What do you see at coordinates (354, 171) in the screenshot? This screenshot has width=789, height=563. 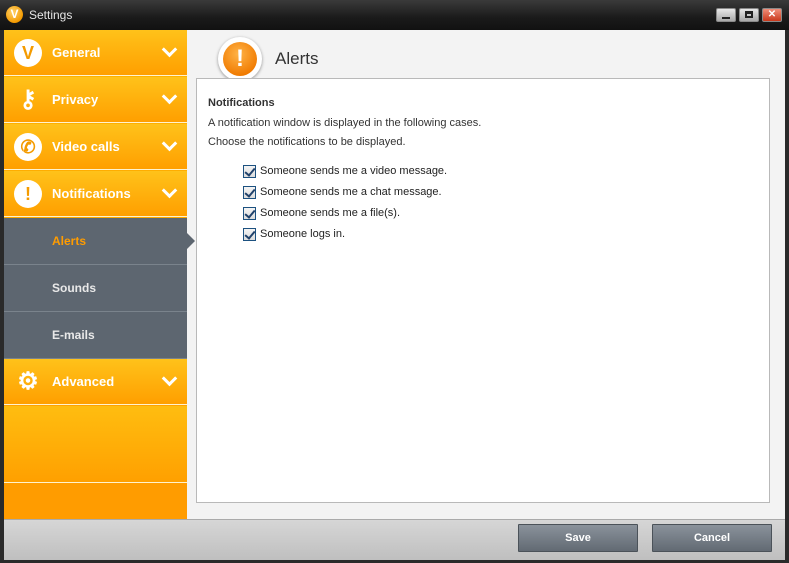 I see `checkbox-label: Someone sends me a video message.` at bounding box center [354, 171].